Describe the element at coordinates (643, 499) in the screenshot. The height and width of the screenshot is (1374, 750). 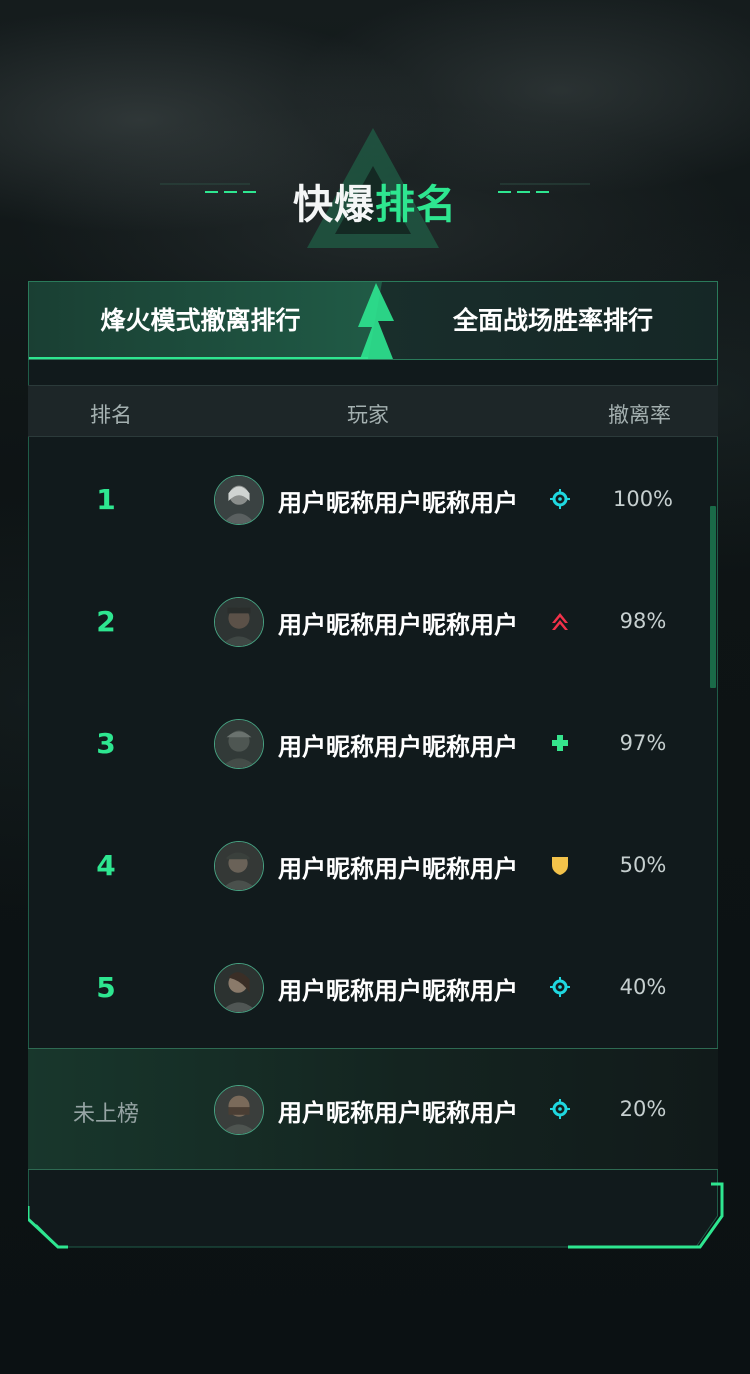
I see `row-rate: 100%` at that location.